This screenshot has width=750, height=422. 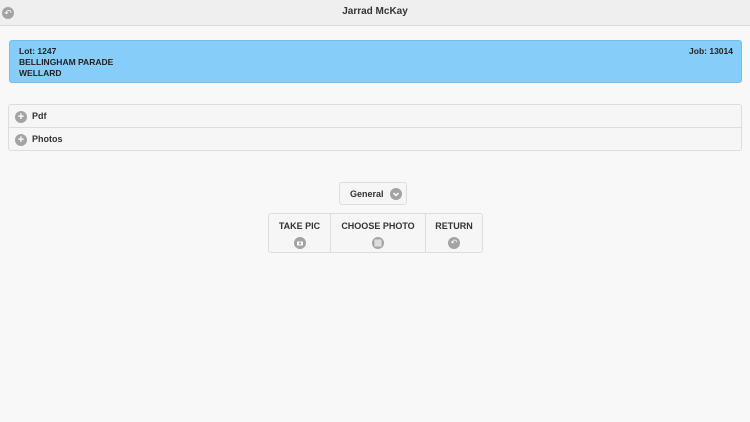 I want to click on return-label: RETURN, so click(x=454, y=226).